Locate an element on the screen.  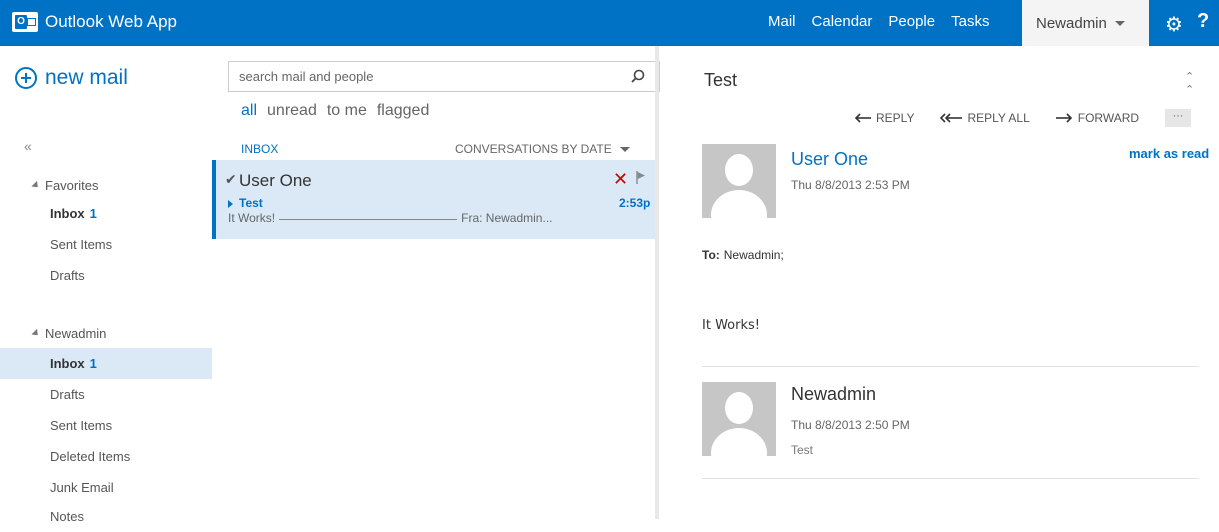
double-chevron-up-icon: ⌃ ⌃ is located at coordinates (1189, 83).